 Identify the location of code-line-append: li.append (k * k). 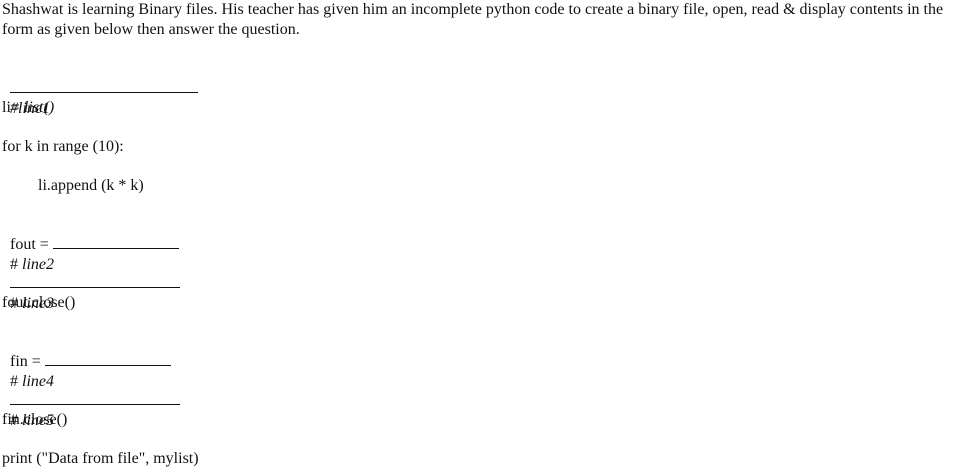
(91, 185).